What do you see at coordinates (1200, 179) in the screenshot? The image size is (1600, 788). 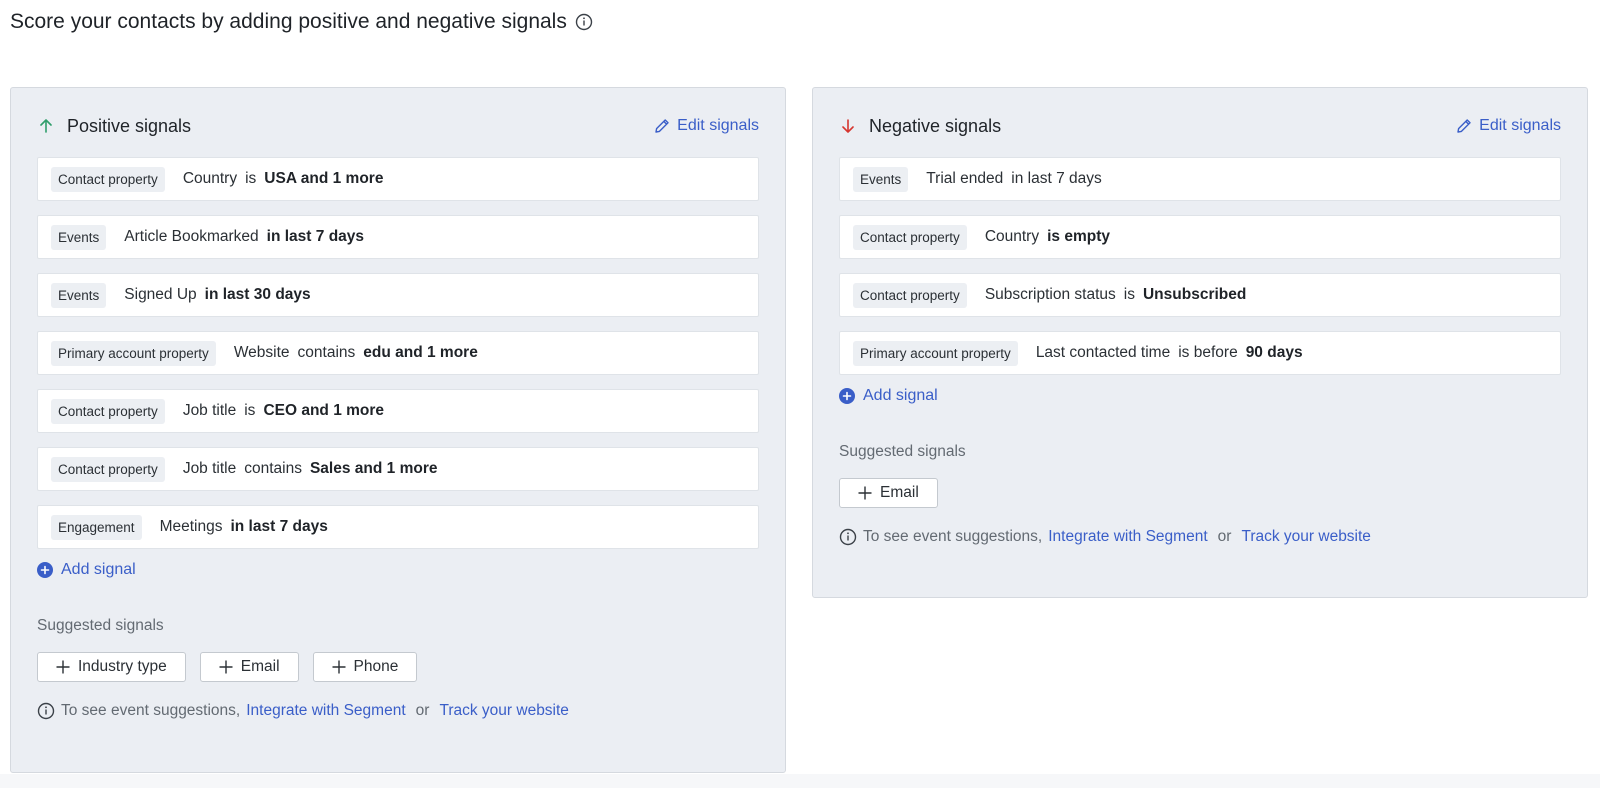 I see `signal-row: Events Trial ended in last 7 days` at bounding box center [1200, 179].